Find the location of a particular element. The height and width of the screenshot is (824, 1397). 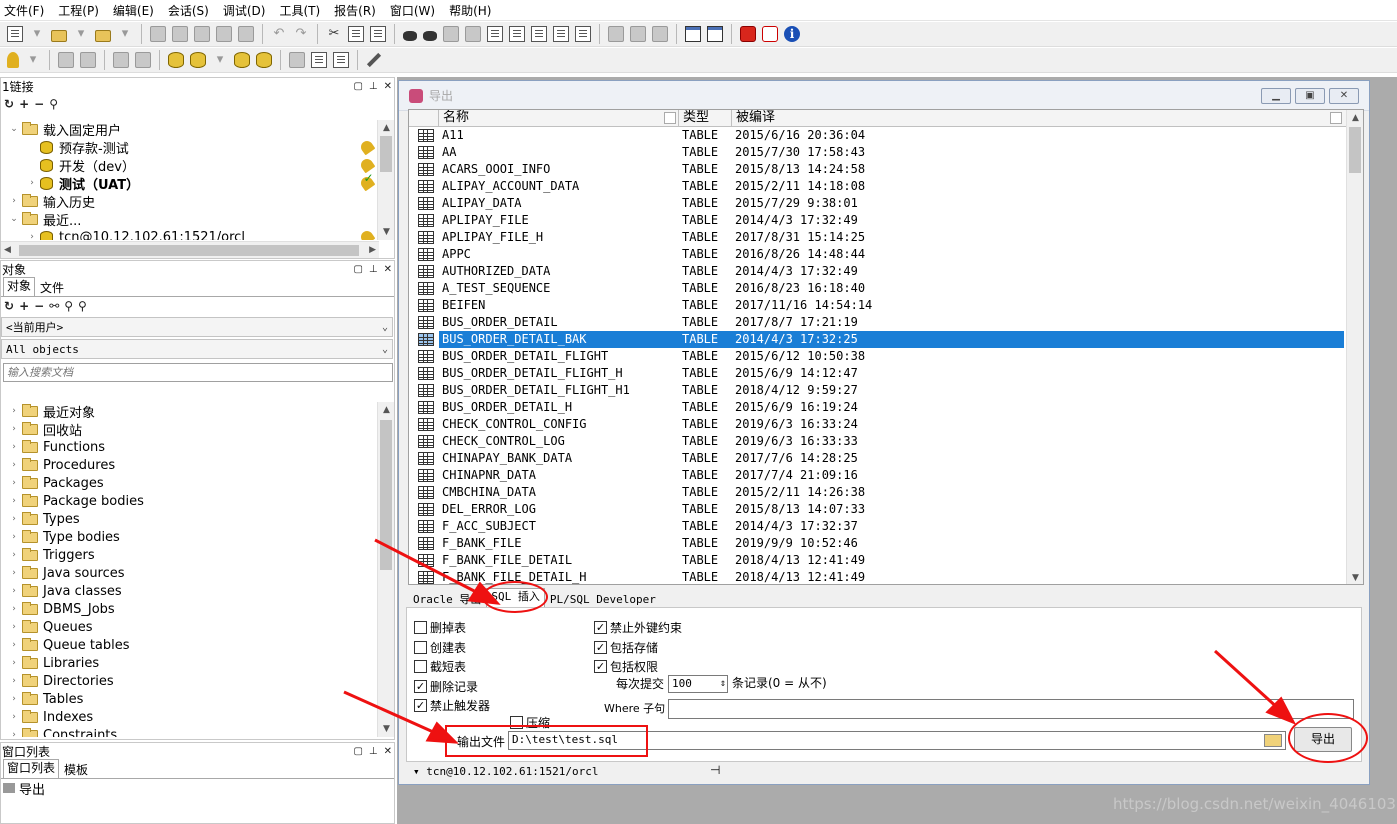

table-row: APPC TABLE 2016/8/26 14:48:44 is located at coordinates (886, 254).